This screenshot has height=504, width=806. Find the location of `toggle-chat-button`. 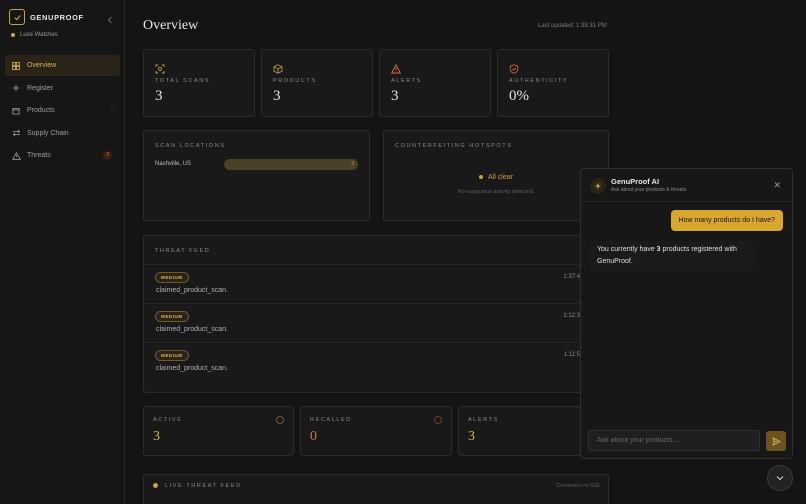

toggle-chat-button is located at coordinates (780, 478).